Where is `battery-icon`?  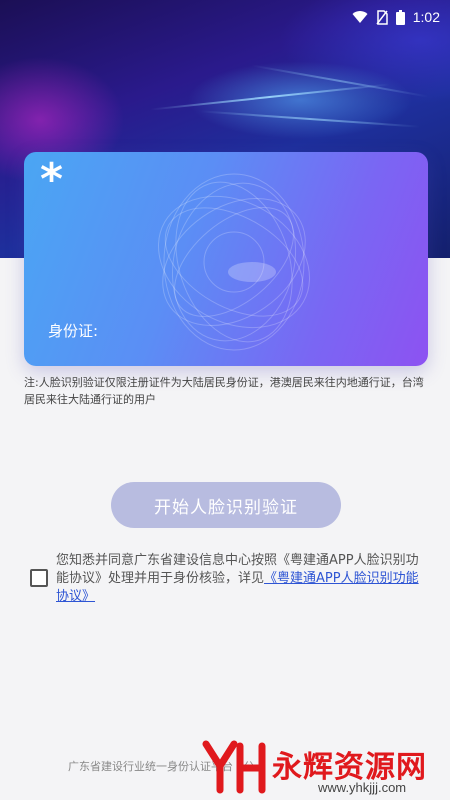
battery-icon is located at coordinates (400, 17).